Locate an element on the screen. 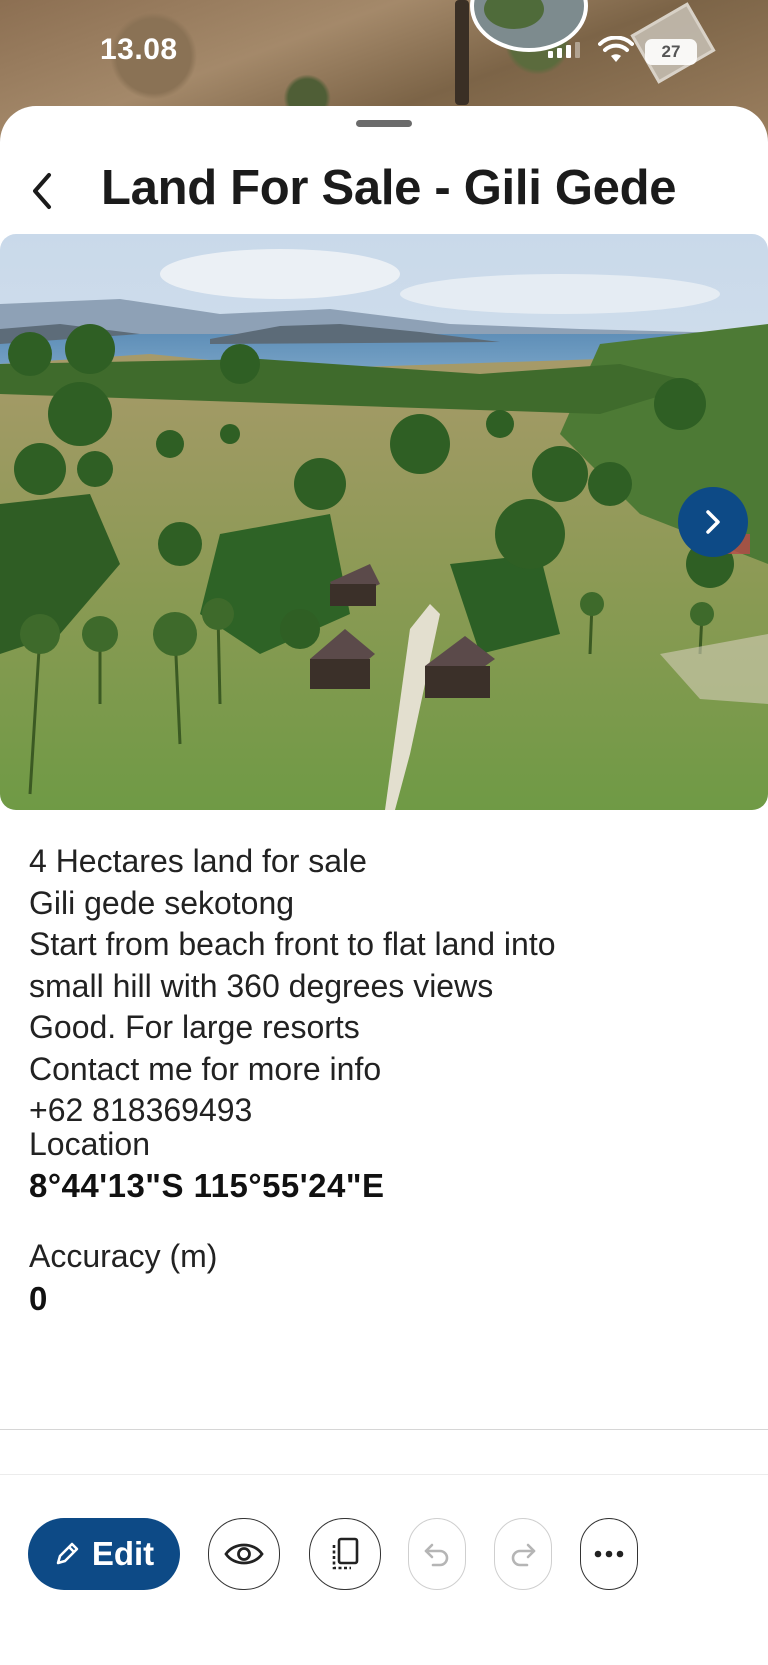 The width and height of the screenshot is (768, 1665). page-title: Land For Sale - Gili Gede is located at coordinates (389, 188).